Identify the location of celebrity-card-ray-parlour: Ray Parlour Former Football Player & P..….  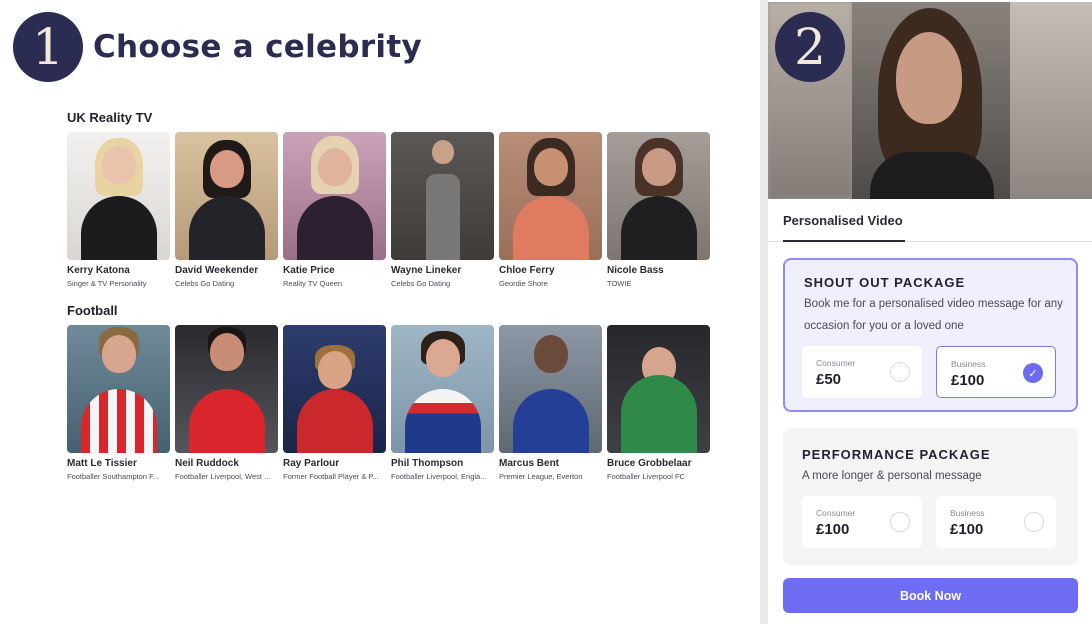
(334, 403).